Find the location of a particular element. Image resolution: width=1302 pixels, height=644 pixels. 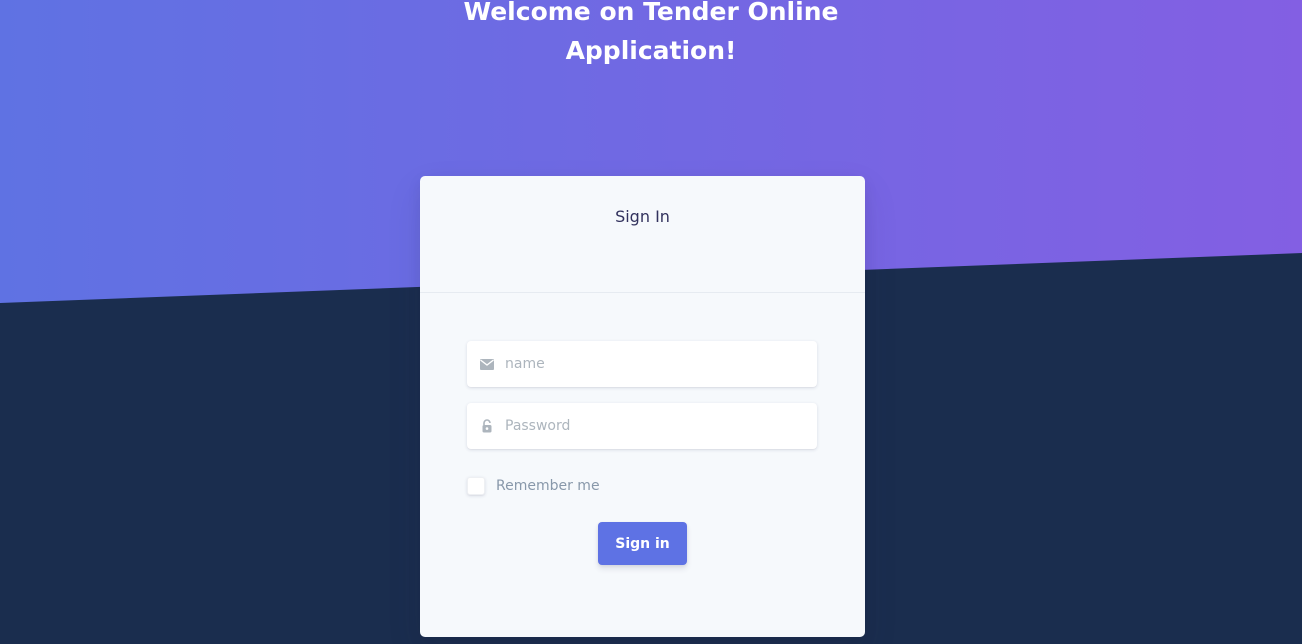

sign-in-button: Sign in is located at coordinates (642, 543).